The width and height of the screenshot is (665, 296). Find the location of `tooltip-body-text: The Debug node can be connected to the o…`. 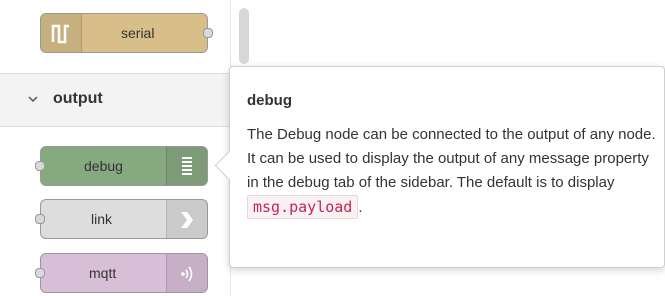

tooltip-body-text: The Debug node can be connected to the o… is located at coordinates (451, 158).